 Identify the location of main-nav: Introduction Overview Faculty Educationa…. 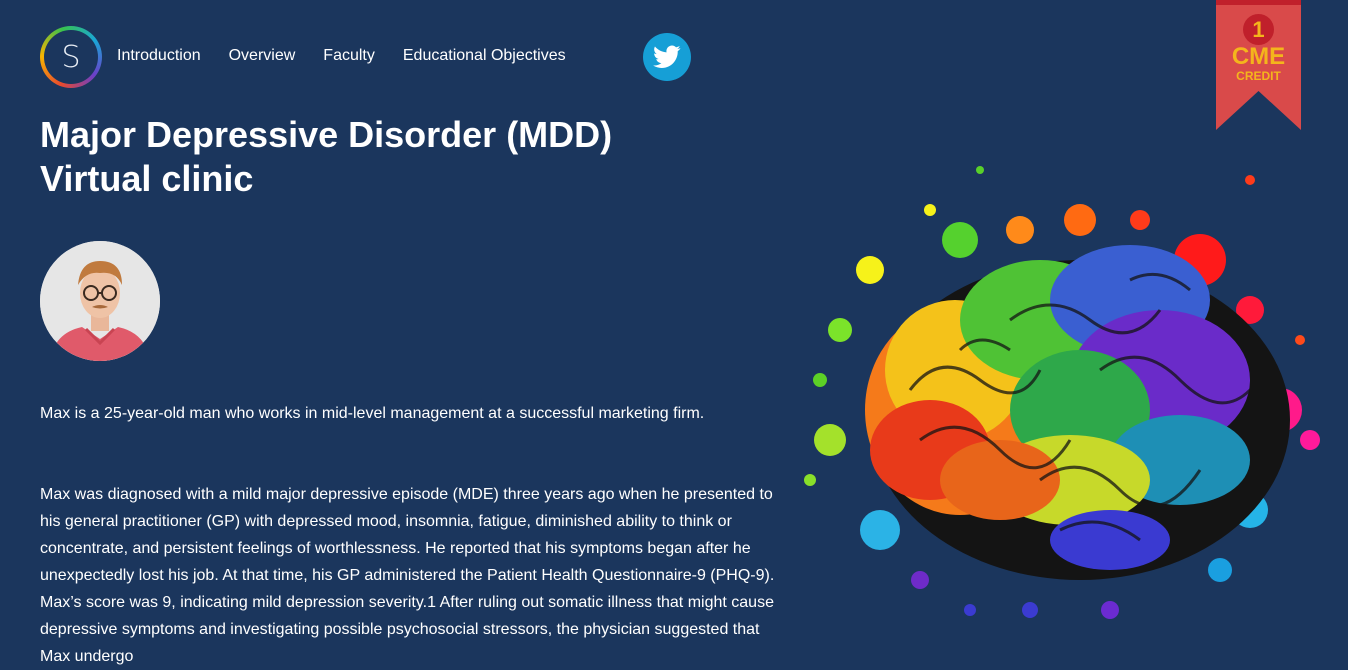
(355, 56).